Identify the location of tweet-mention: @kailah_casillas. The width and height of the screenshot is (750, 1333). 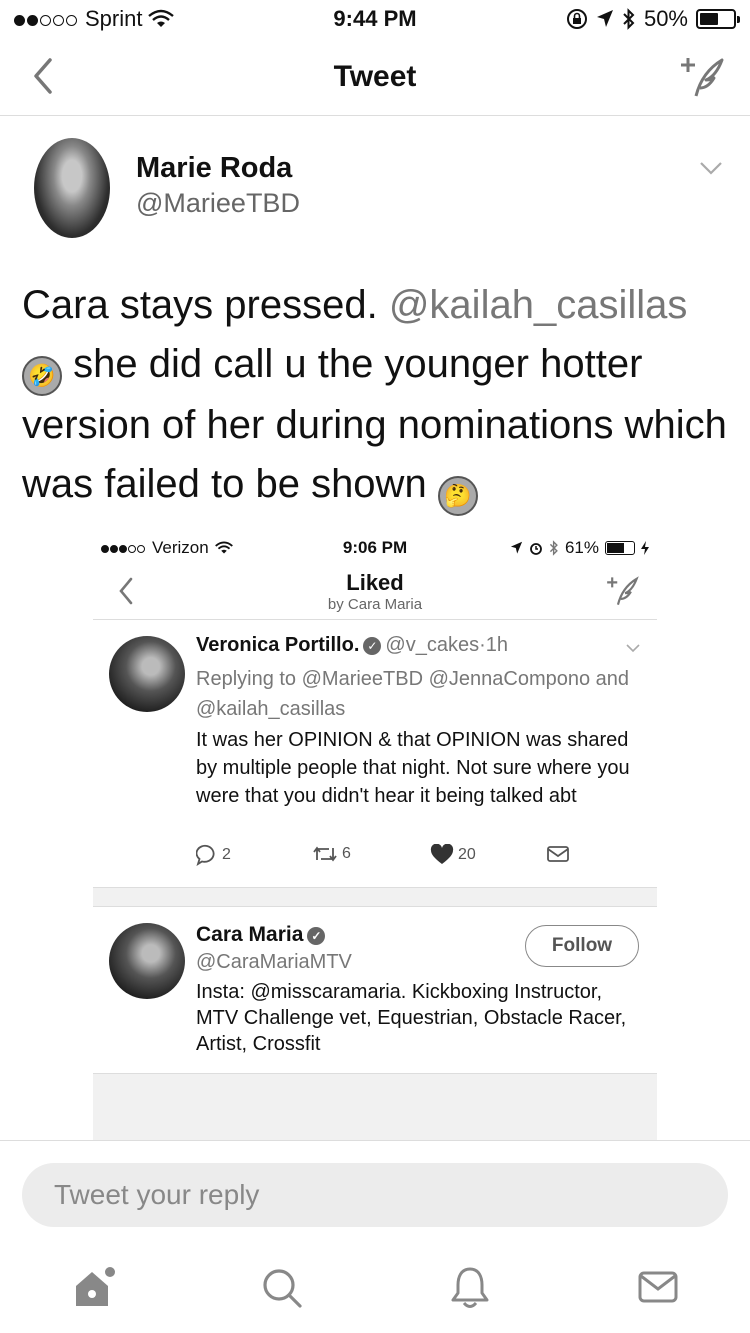
(538, 305).